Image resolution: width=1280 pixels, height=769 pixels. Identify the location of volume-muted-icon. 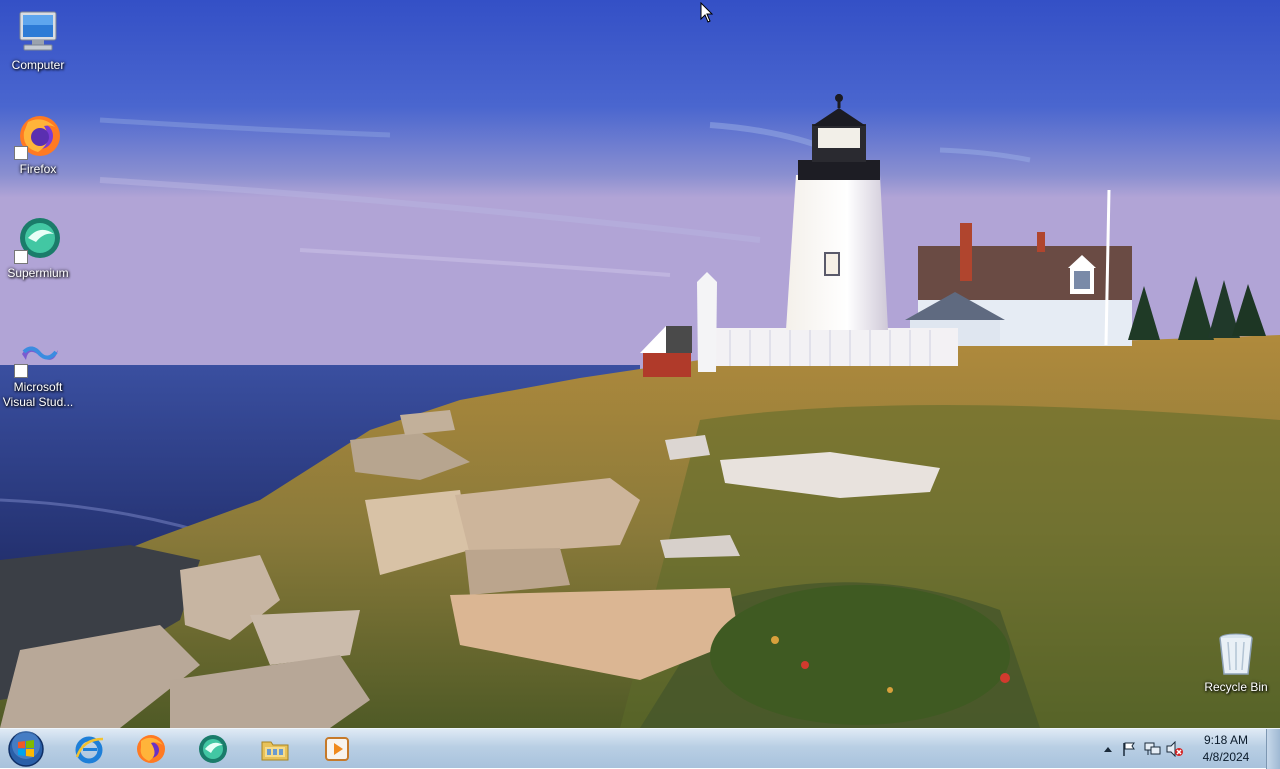
(1175, 749).